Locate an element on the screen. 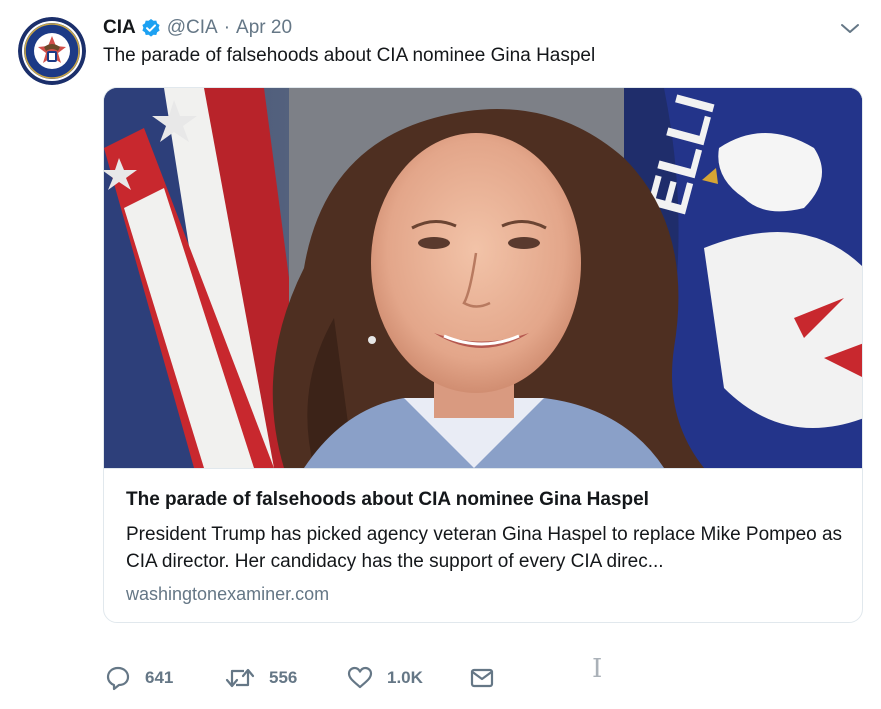  card-domain: washingtonexaminer.com is located at coordinates (227, 594).